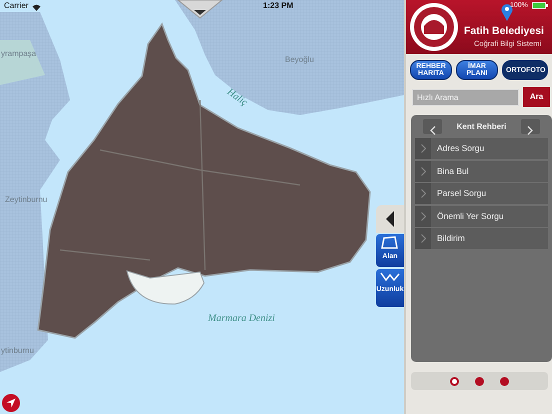 This screenshot has height=414, width=552. Describe the element at coordinates (22, 62) in the screenshot. I see `district-area` at that location.